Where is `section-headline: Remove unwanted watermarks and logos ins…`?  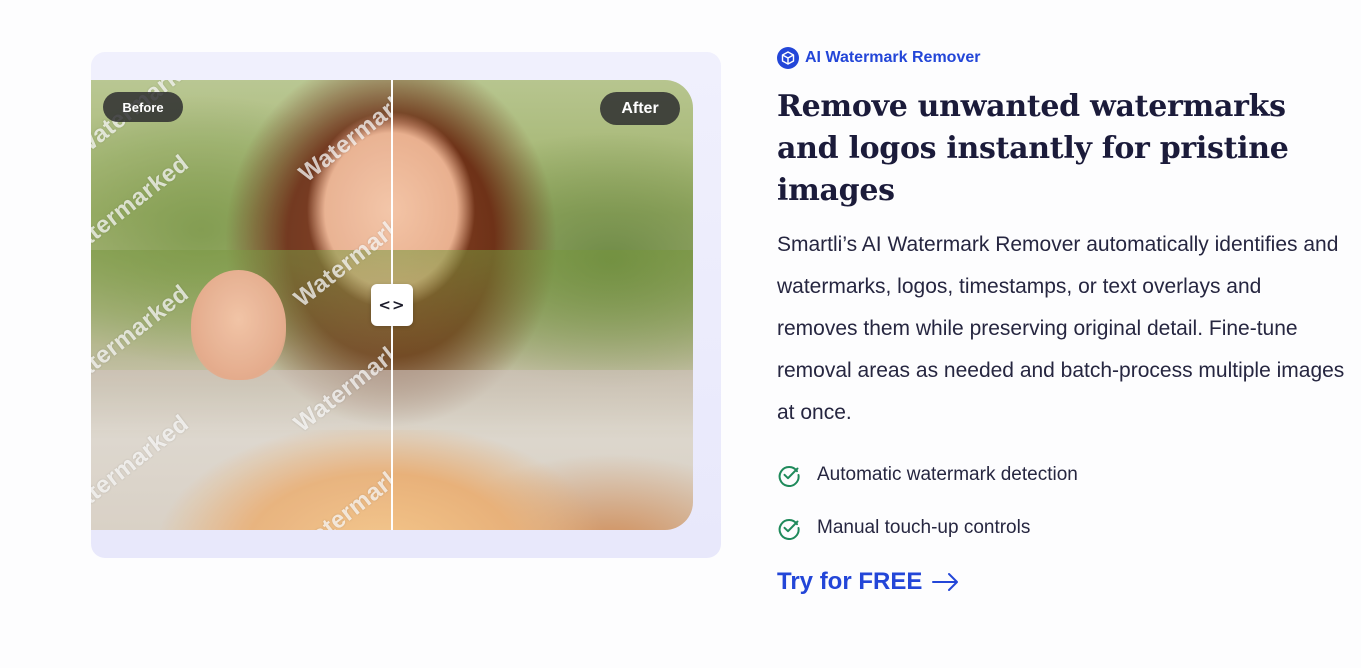
section-headline: Remove unwanted watermarks and logos ins… is located at coordinates (1033, 148).